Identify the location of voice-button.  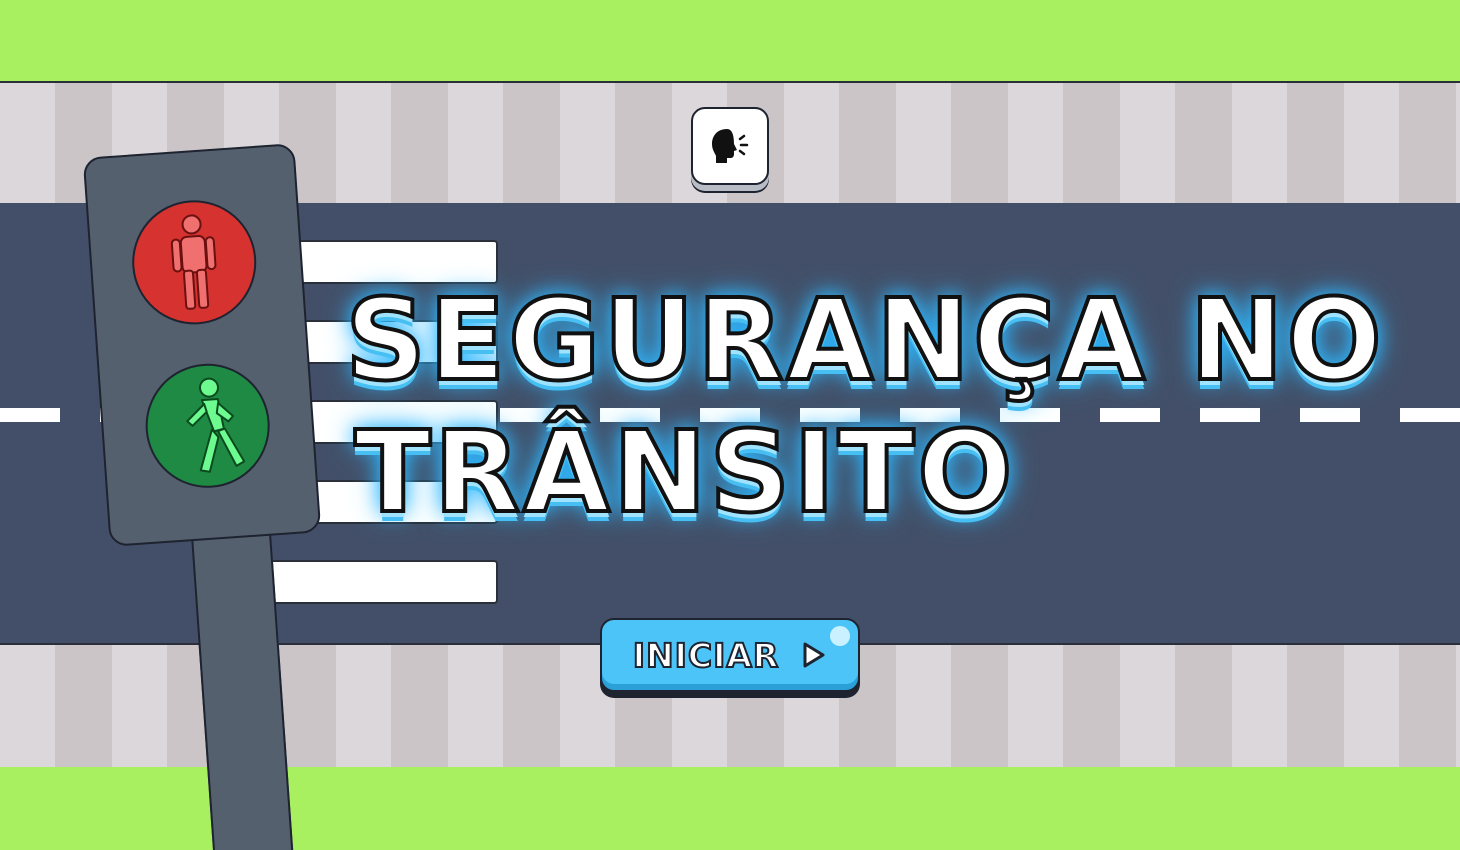
(730, 146).